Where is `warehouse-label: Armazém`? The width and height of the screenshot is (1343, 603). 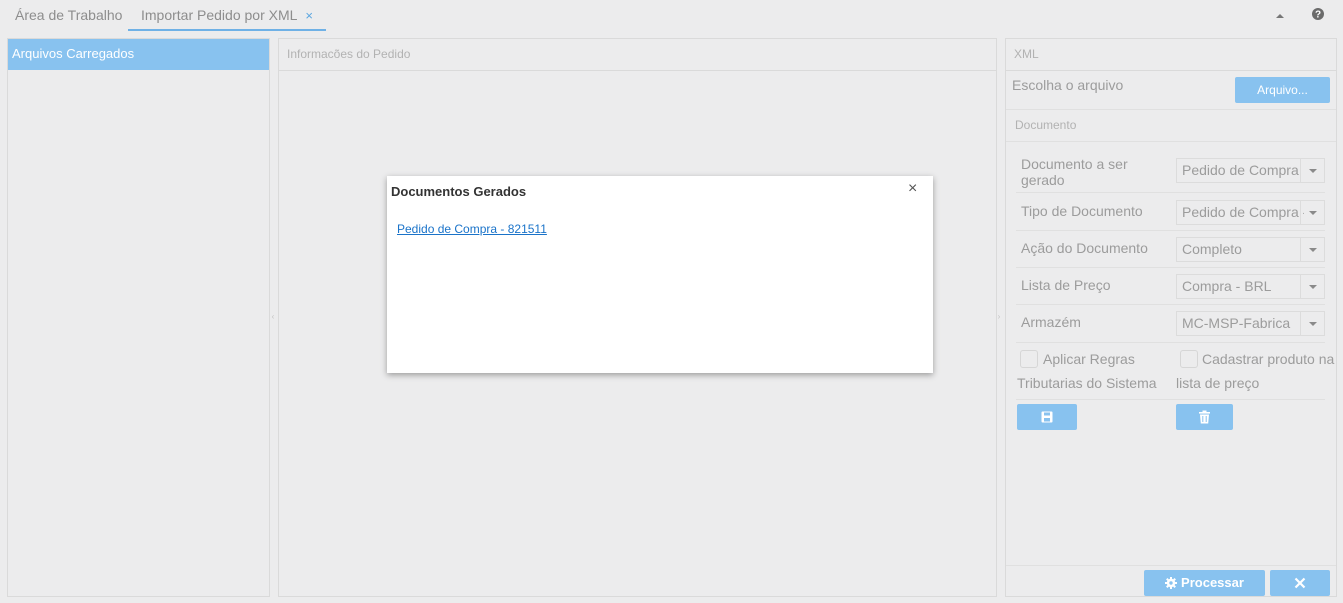
warehouse-label: Armazém is located at coordinates (1051, 322).